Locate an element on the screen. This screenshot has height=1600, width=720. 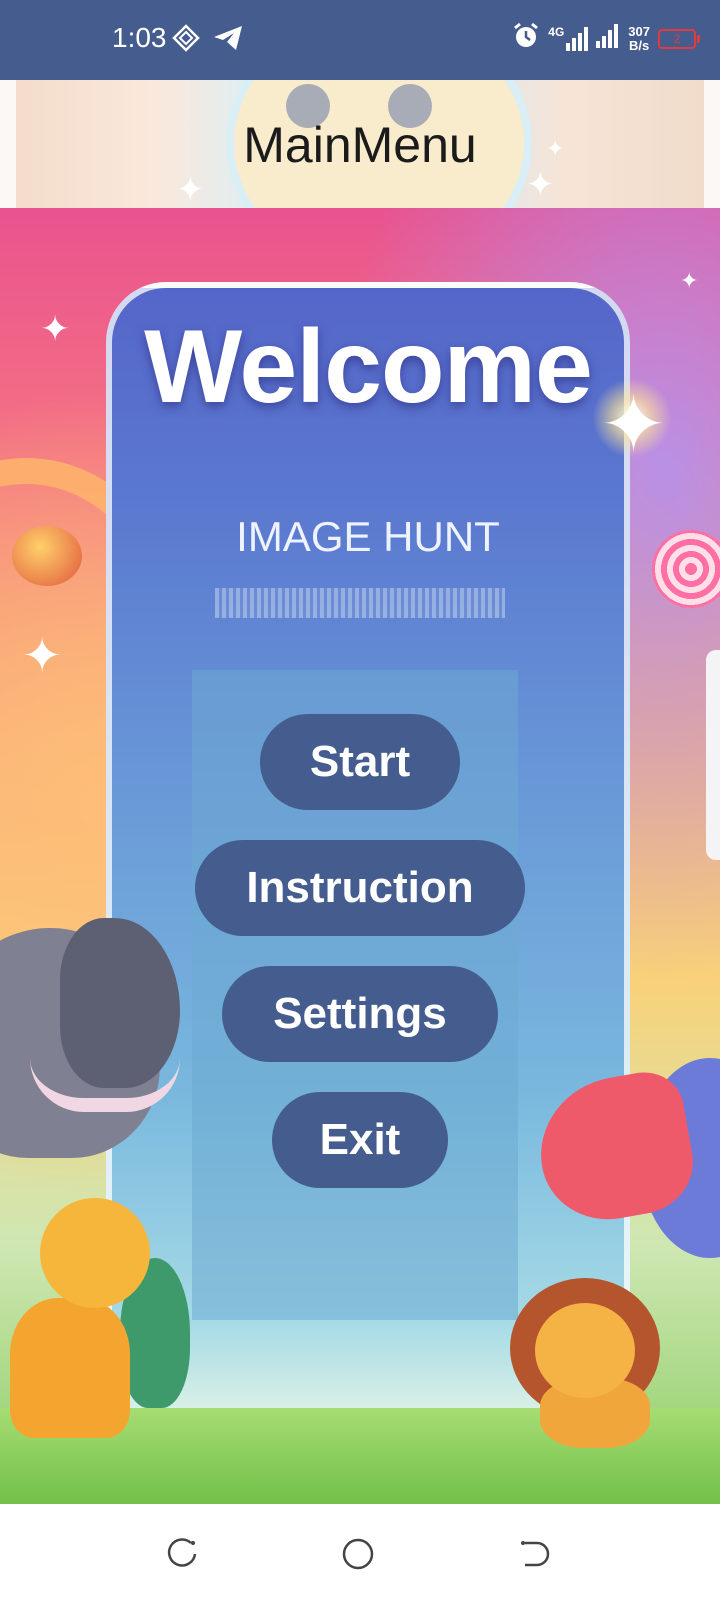
battery-level: 2 is located at coordinates (677, 38).